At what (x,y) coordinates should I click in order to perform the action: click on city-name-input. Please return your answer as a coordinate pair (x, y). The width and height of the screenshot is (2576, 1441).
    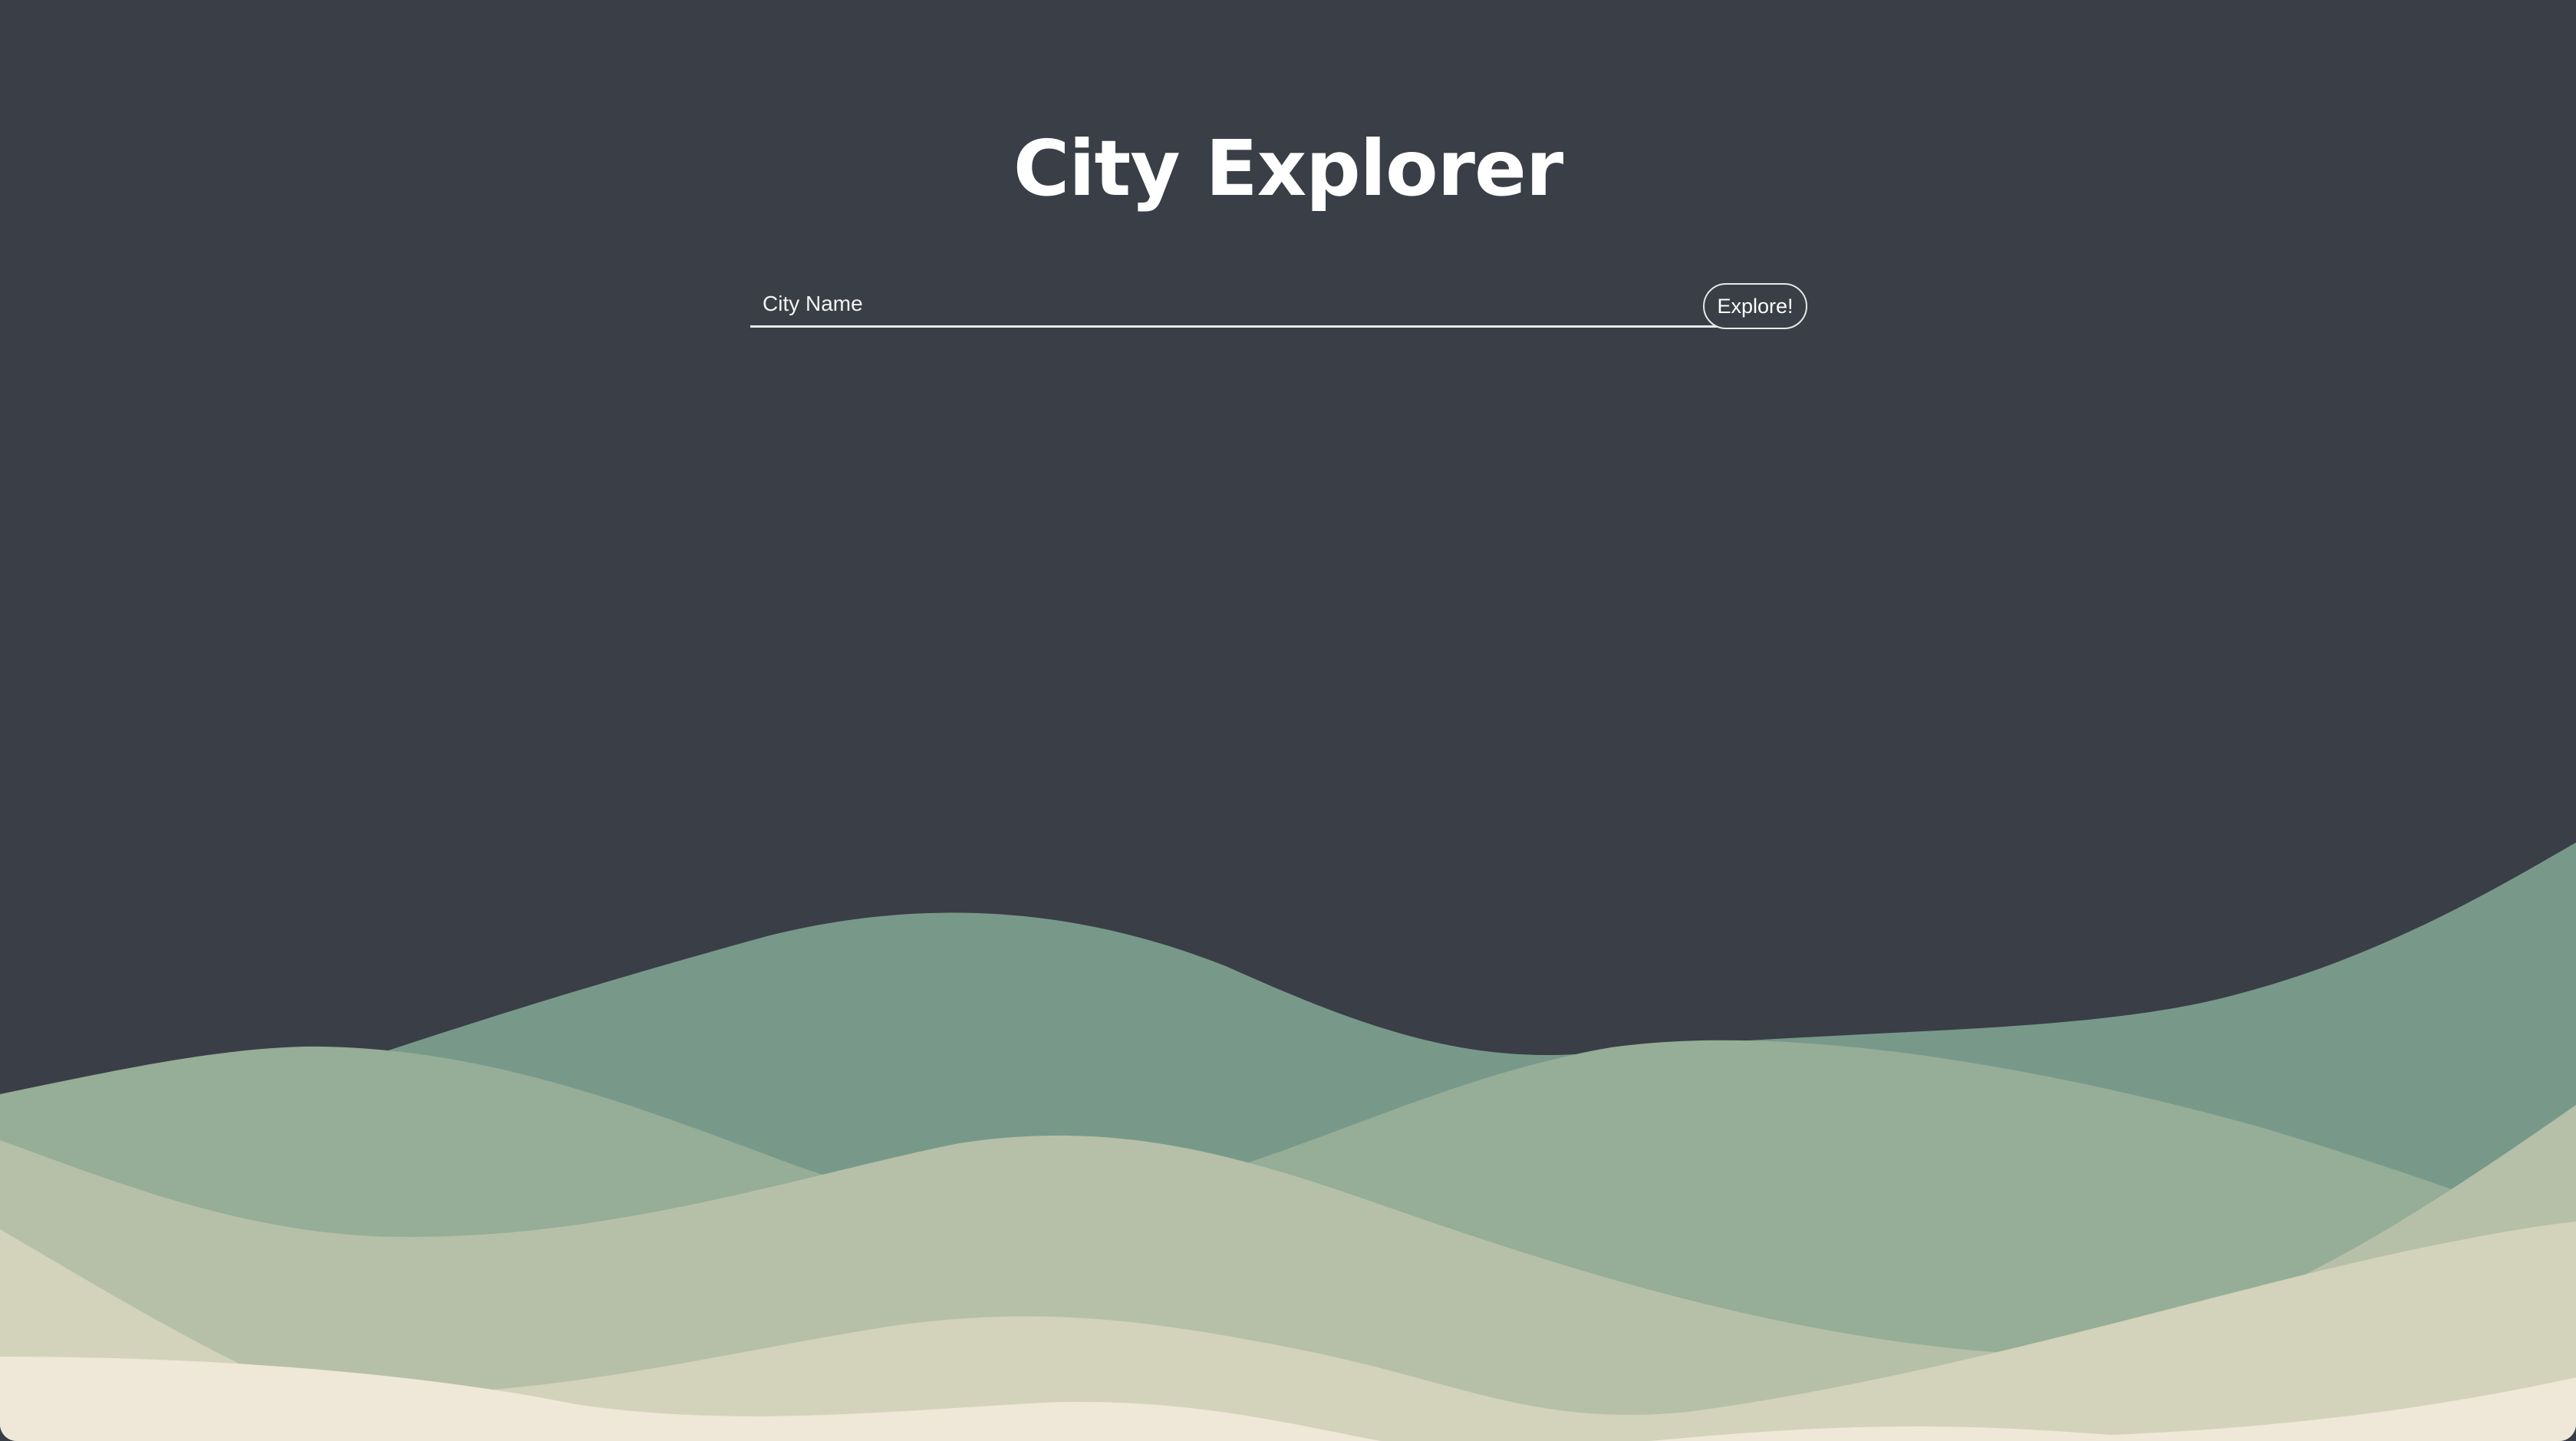
    Looking at the image, I should click on (1235, 305).